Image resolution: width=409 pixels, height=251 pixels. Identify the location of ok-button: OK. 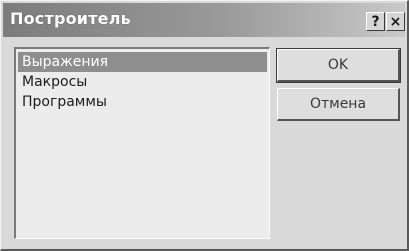
(338, 65).